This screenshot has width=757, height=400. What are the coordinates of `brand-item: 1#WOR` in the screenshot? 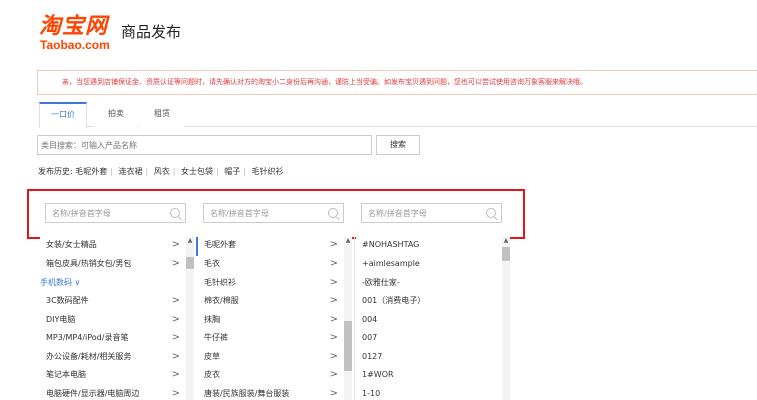 It's located at (429, 376).